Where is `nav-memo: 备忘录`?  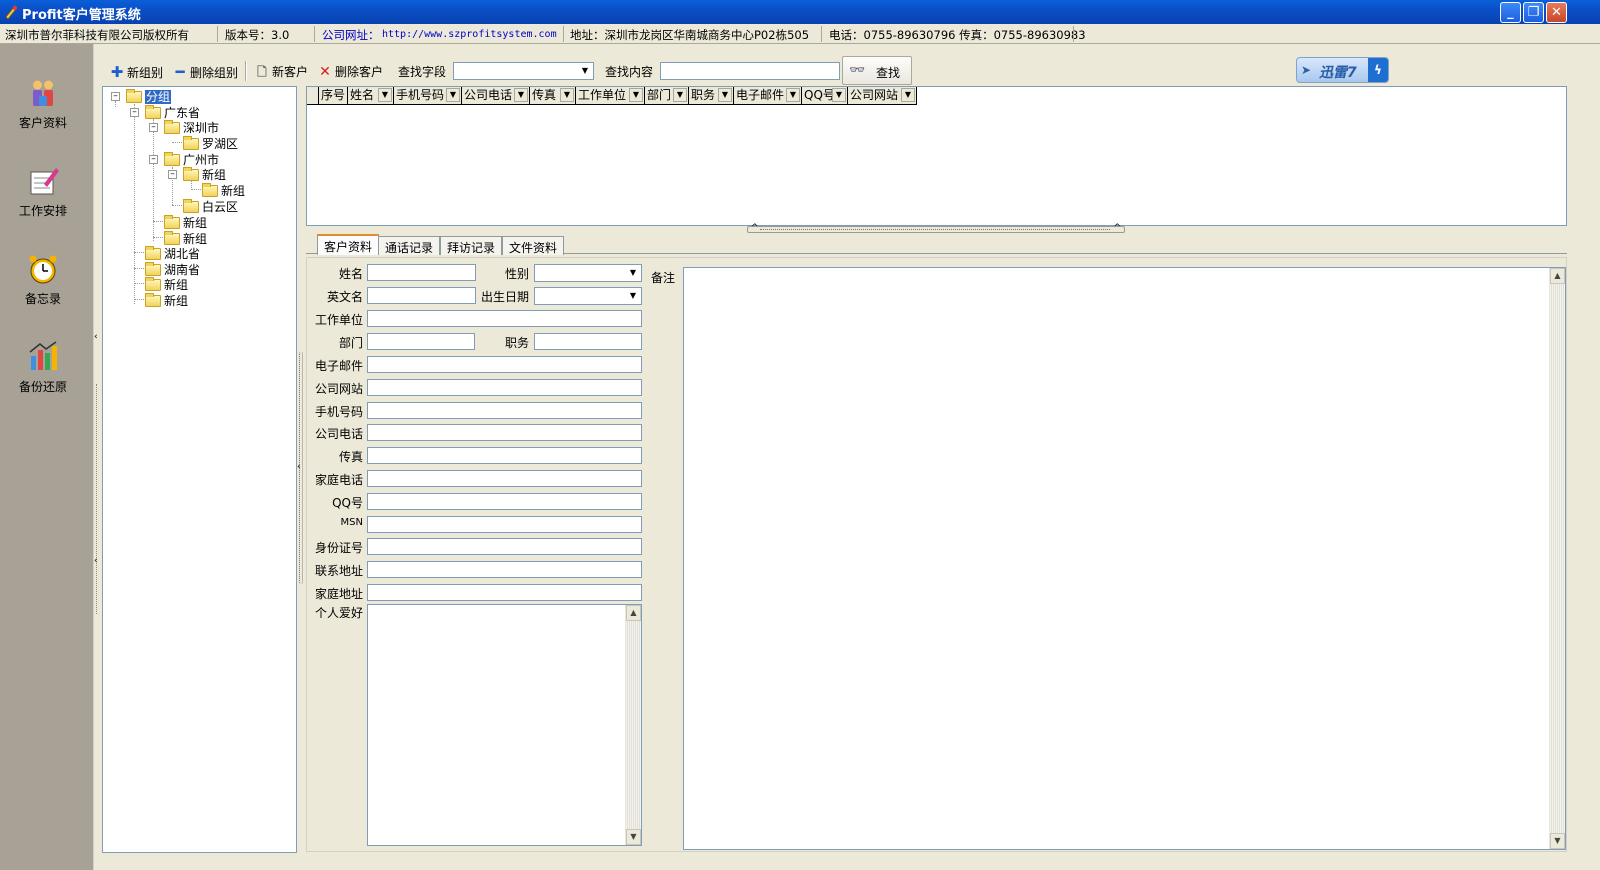
nav-memo: 备忘录 is located at coordinates (43, 279).